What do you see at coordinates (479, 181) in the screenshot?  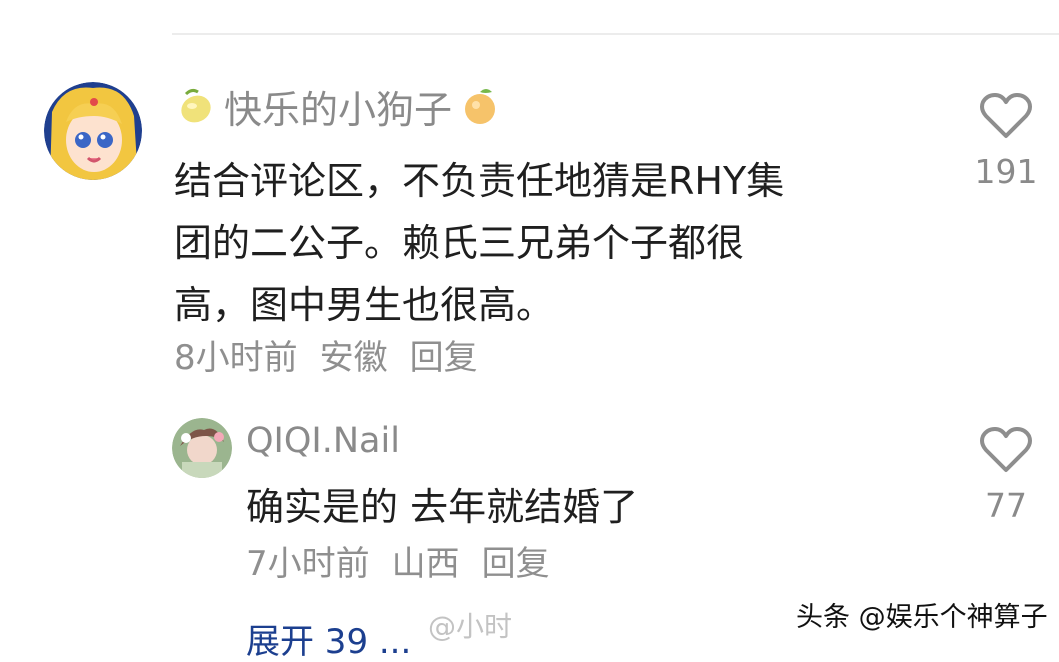 I see `comment-text-line: 结合评论区，不负责任地猜是RHY集` at bounding box center [479, 181].